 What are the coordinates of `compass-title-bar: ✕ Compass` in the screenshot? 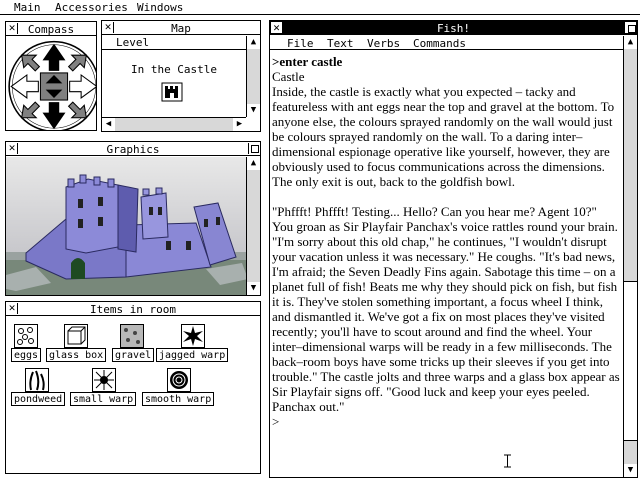 It's located at (51, 29).